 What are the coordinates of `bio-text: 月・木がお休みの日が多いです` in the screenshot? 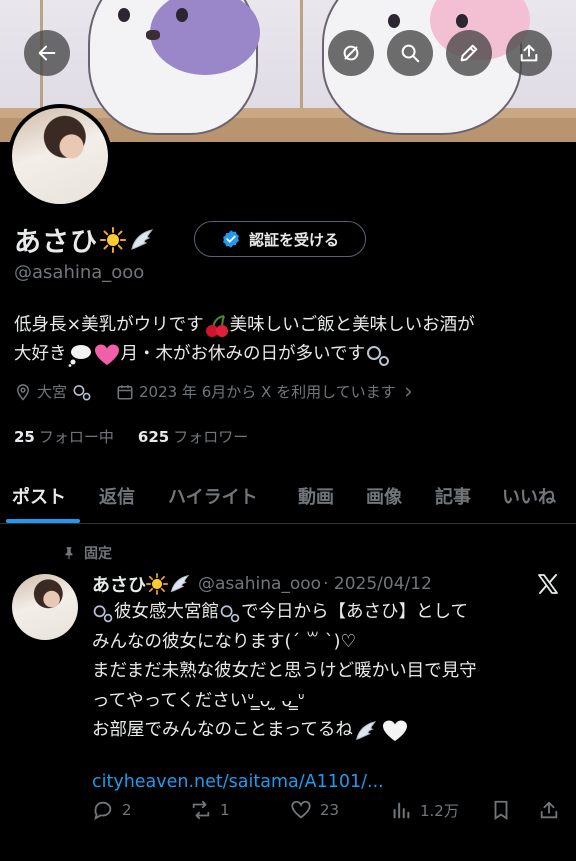 It's located at (242, 354).